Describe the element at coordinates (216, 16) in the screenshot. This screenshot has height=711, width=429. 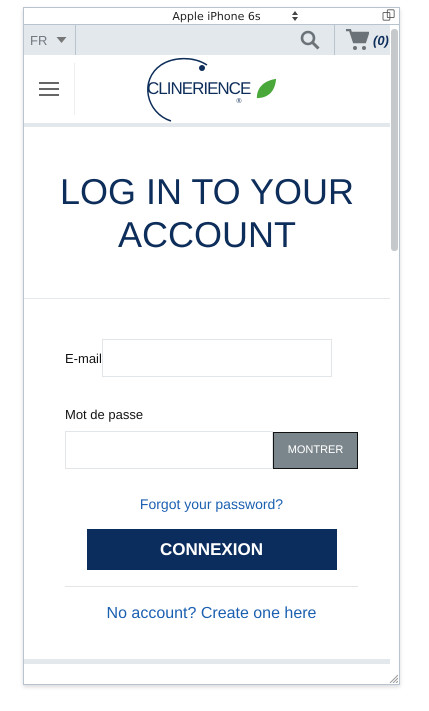
I see `device-selector: Apple iPhone 6s` at that location.